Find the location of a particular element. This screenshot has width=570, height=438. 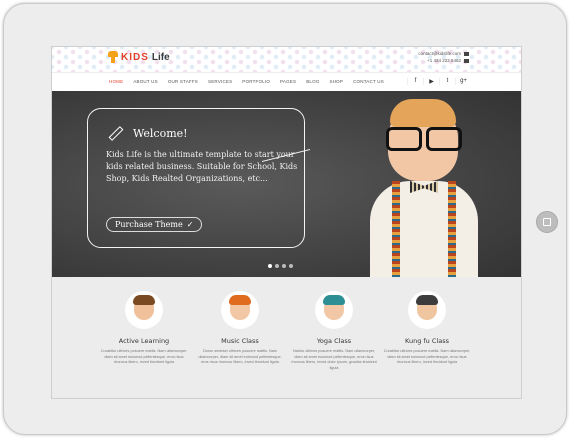

social-links: f ▶ t g+ is located at coordinates (439, 81).